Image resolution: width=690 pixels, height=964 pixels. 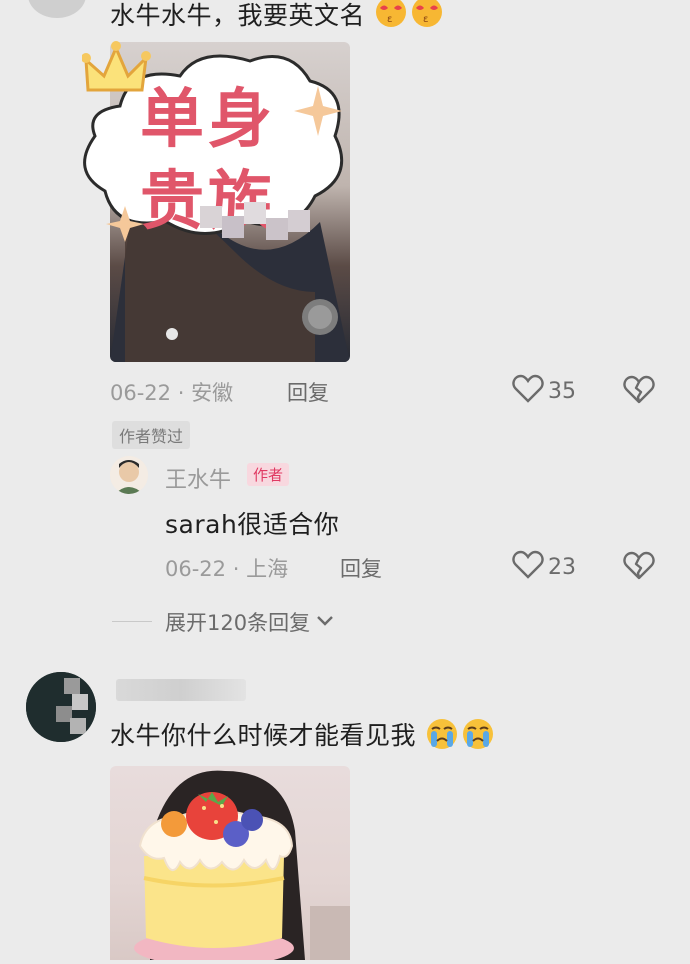 What do you see at coordinates (255, 226) in the screenshot?
I see `mosaic-blur` at bounding box center [255, 226].